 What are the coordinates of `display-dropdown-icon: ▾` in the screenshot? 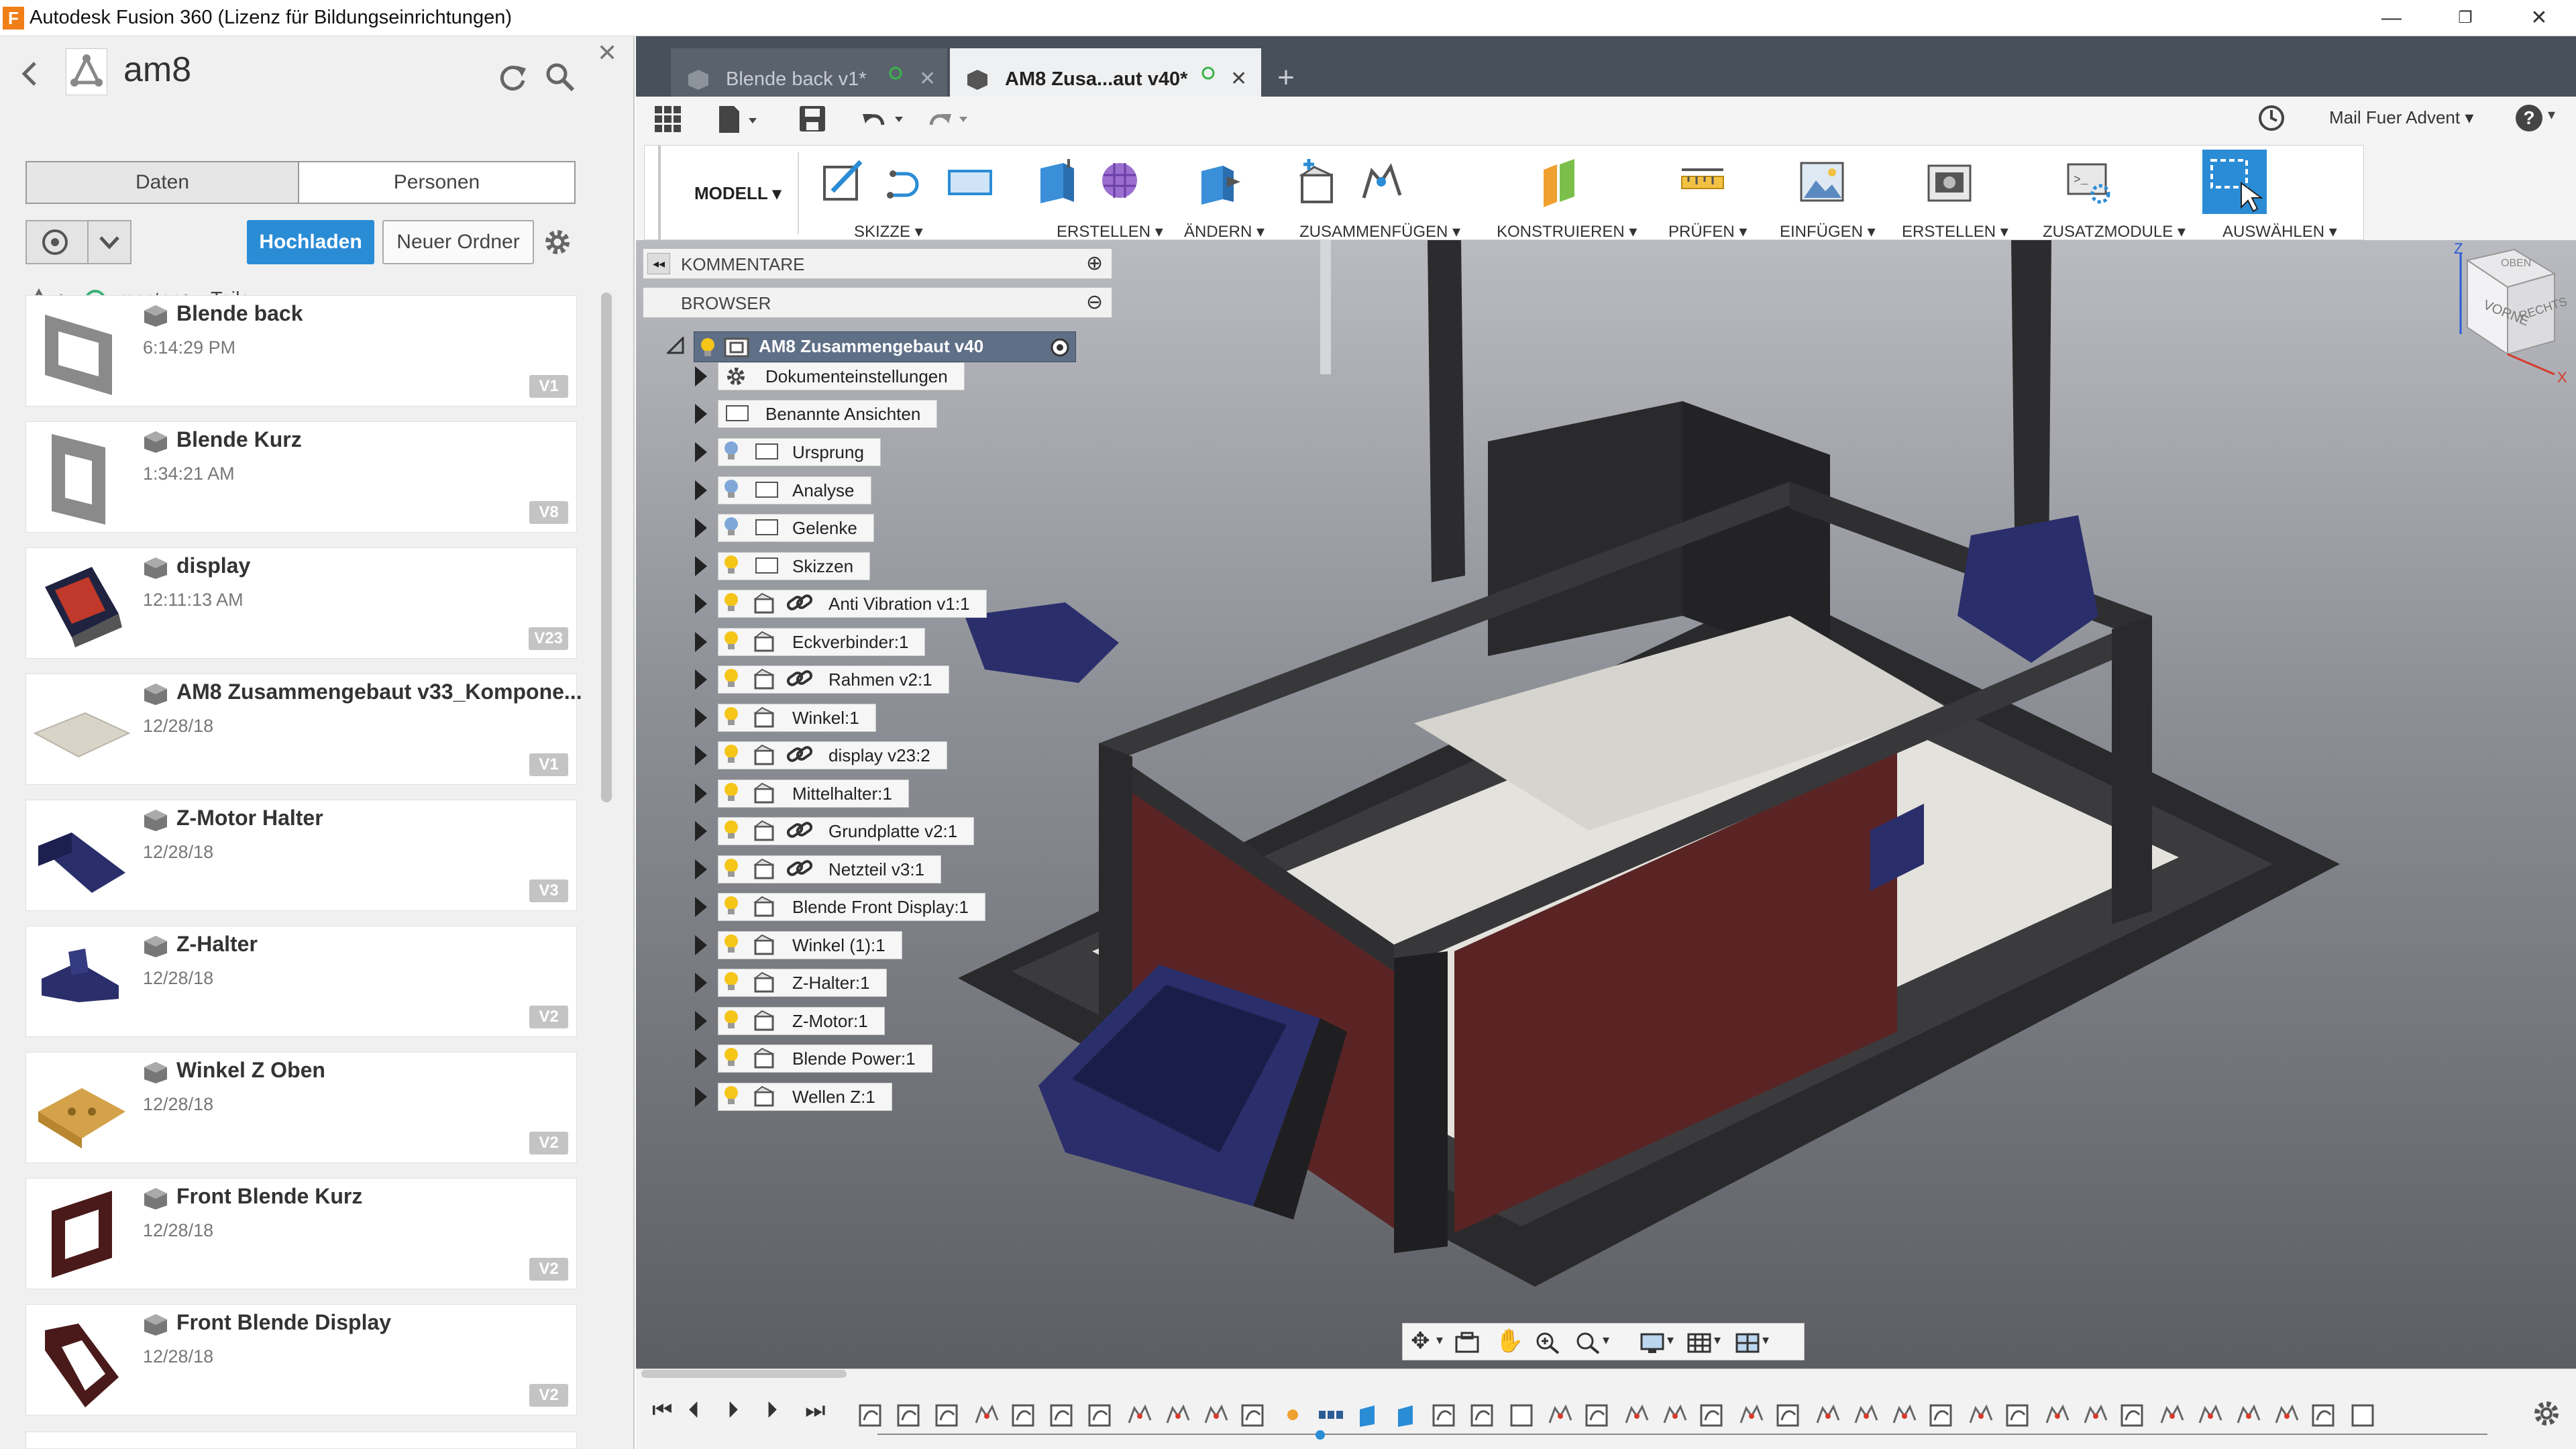 It's located at (1670, 1340).